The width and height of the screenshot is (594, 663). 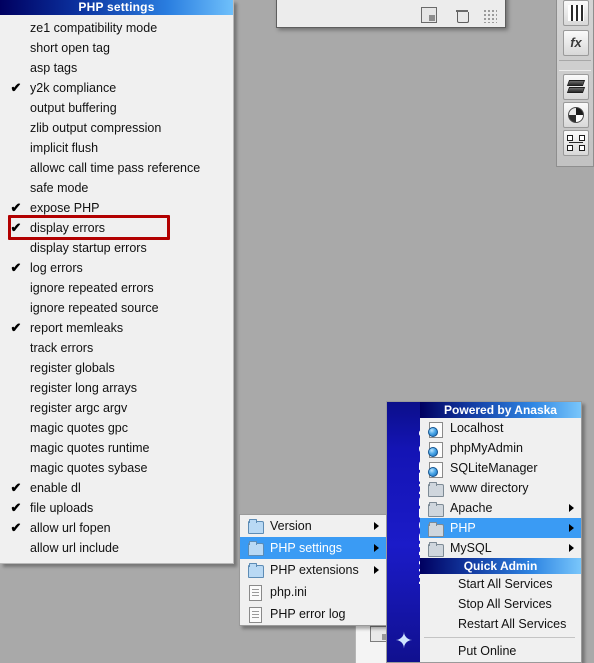 I want to click on submenu-item-php-error-log: PHP error log, so click(x=313, y=614).